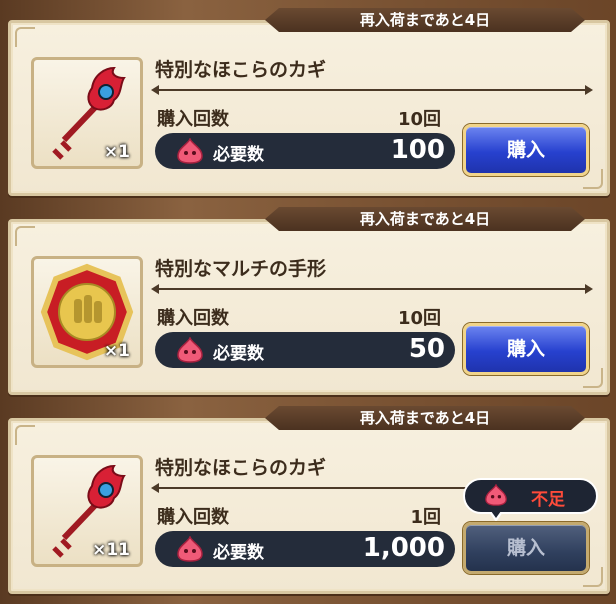  What do you see at coordinates (526, 548) in the screenshot?
I see `buy-button-disabled: 購入` at bounding box center [526, 548].